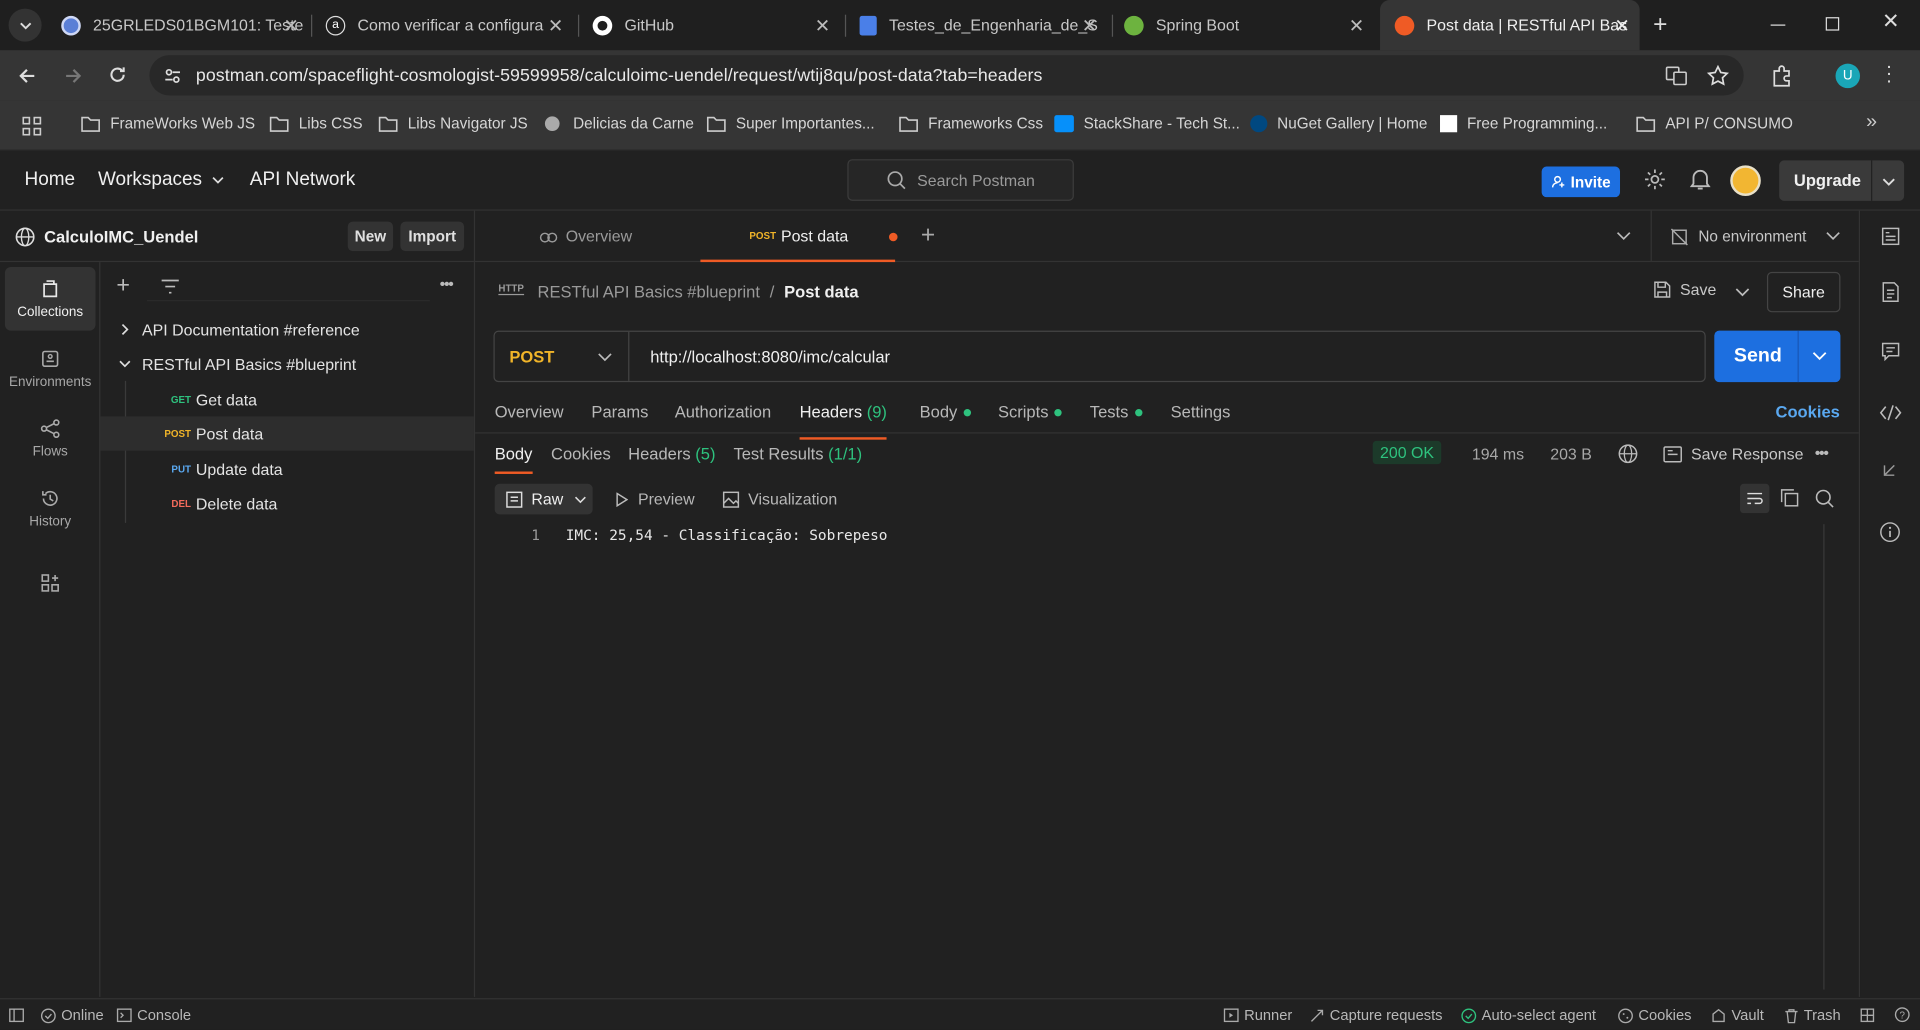  I want to click on request-post-data: POST Post data, so click(287, 433).